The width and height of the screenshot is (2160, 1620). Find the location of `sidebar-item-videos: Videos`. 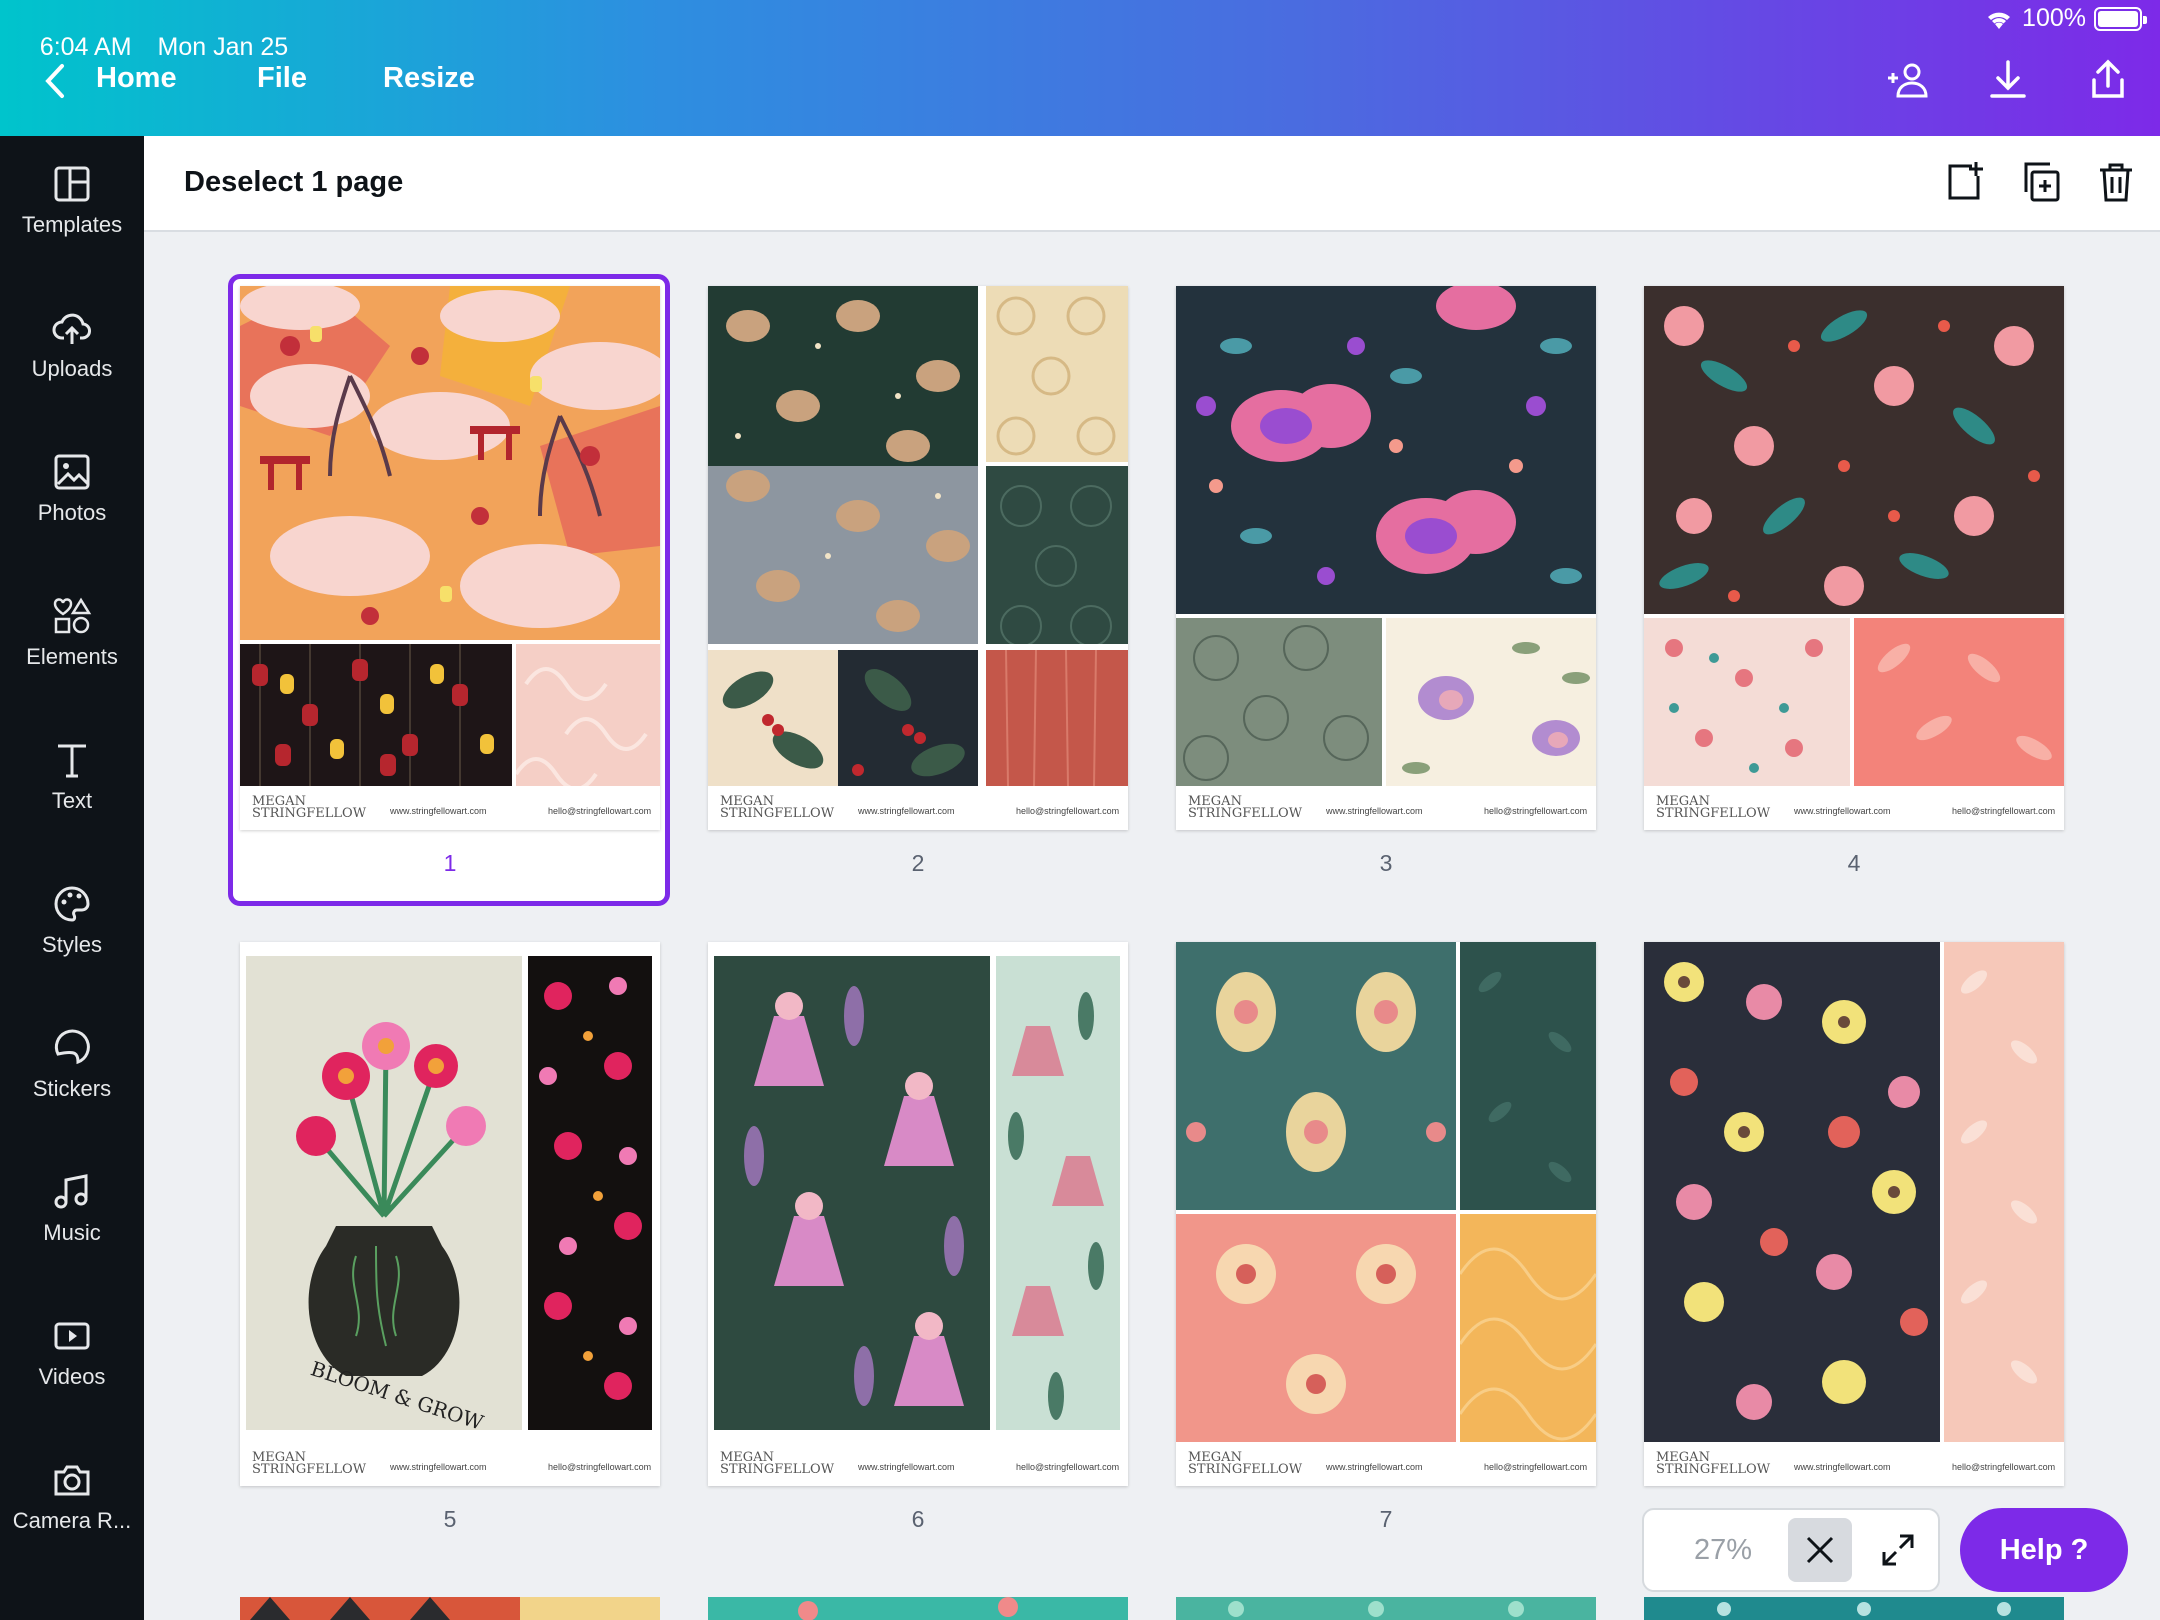

sidebar-item-videos: Videos is located at coordinates (72, 1353).